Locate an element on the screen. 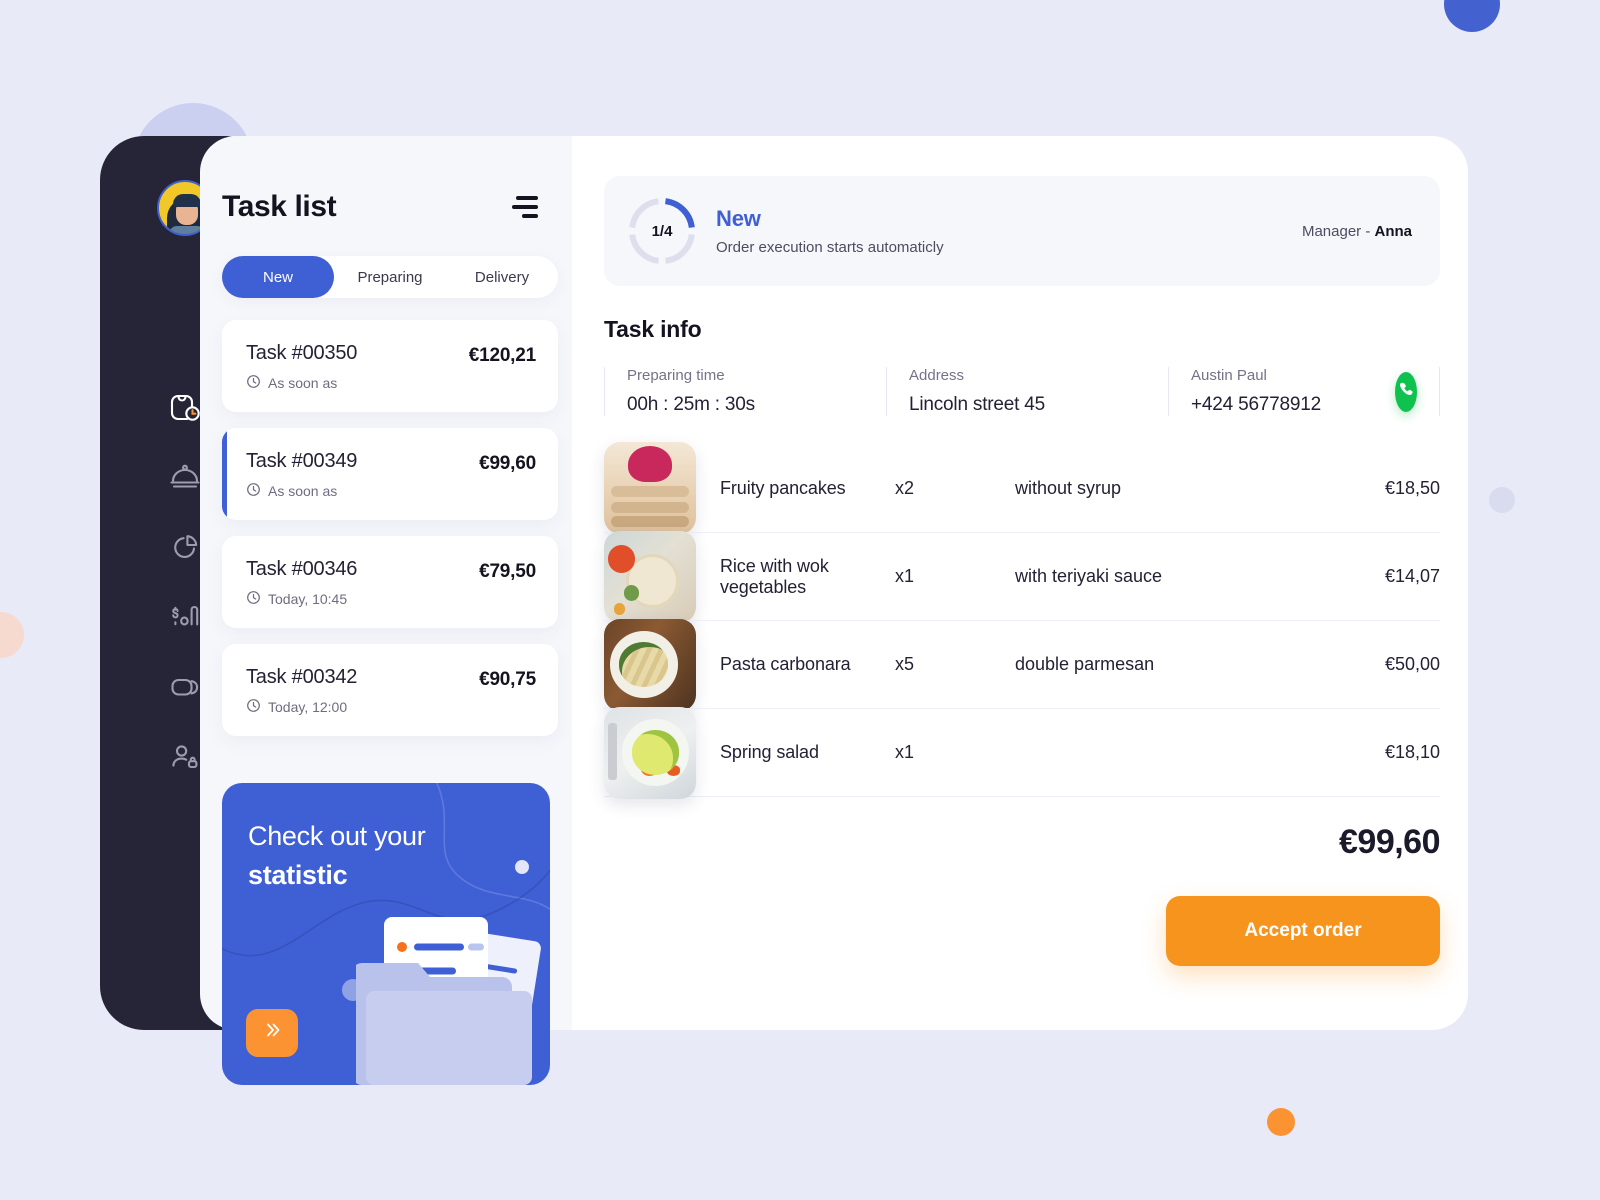 This screenshot has width=1600, height=1200. item-name: Fruity pancakes is located at coordinates (783, 487).